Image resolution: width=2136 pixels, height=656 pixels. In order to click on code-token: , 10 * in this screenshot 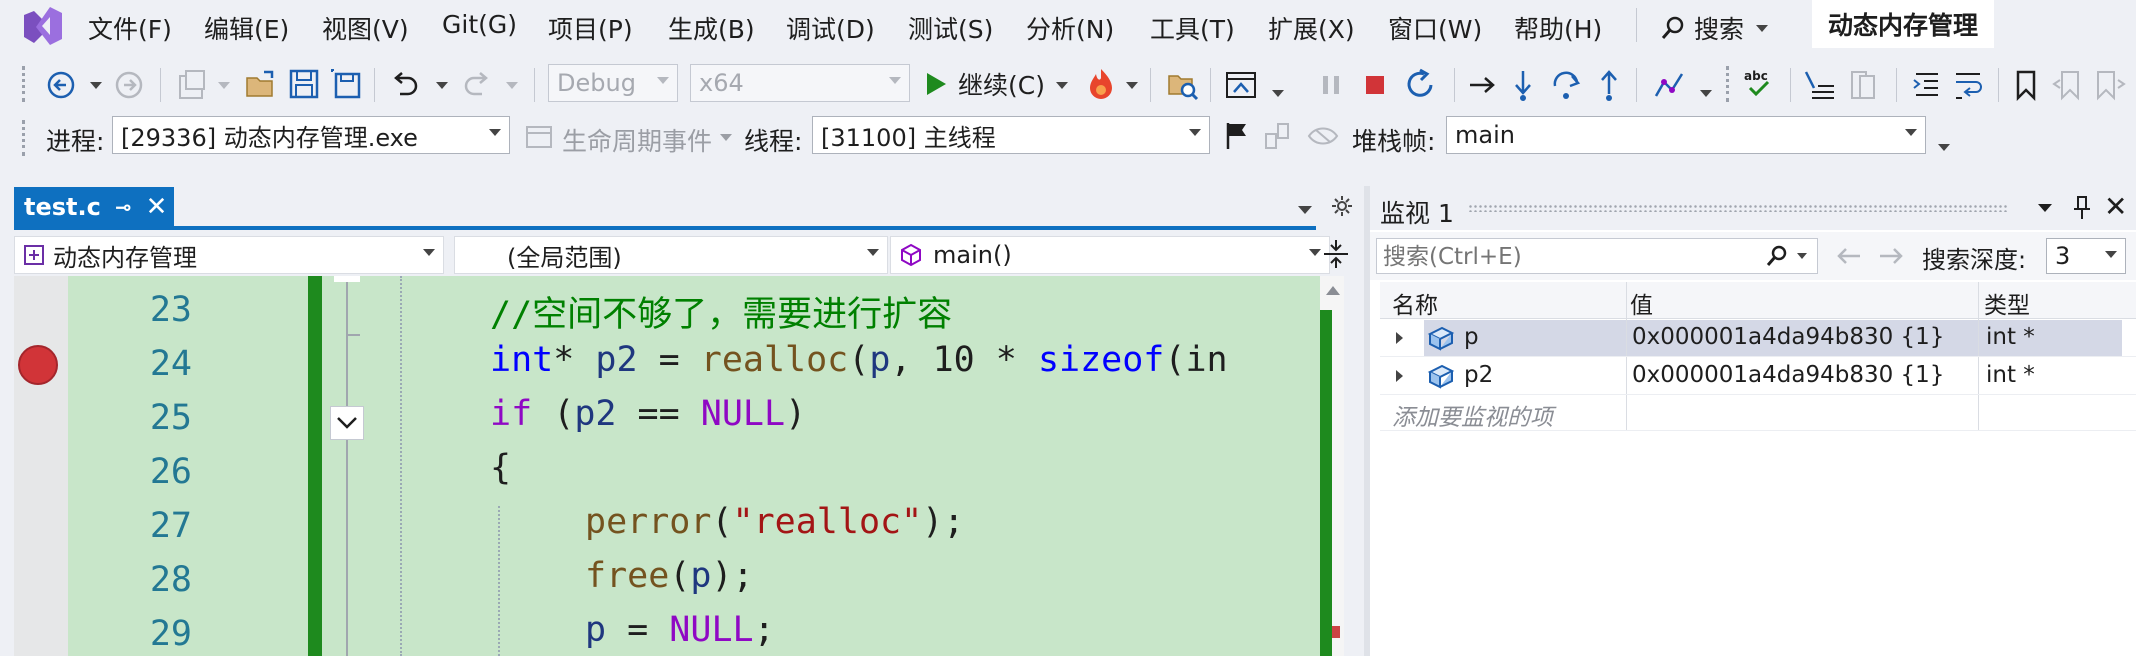, I will do `click(964, 360)`.